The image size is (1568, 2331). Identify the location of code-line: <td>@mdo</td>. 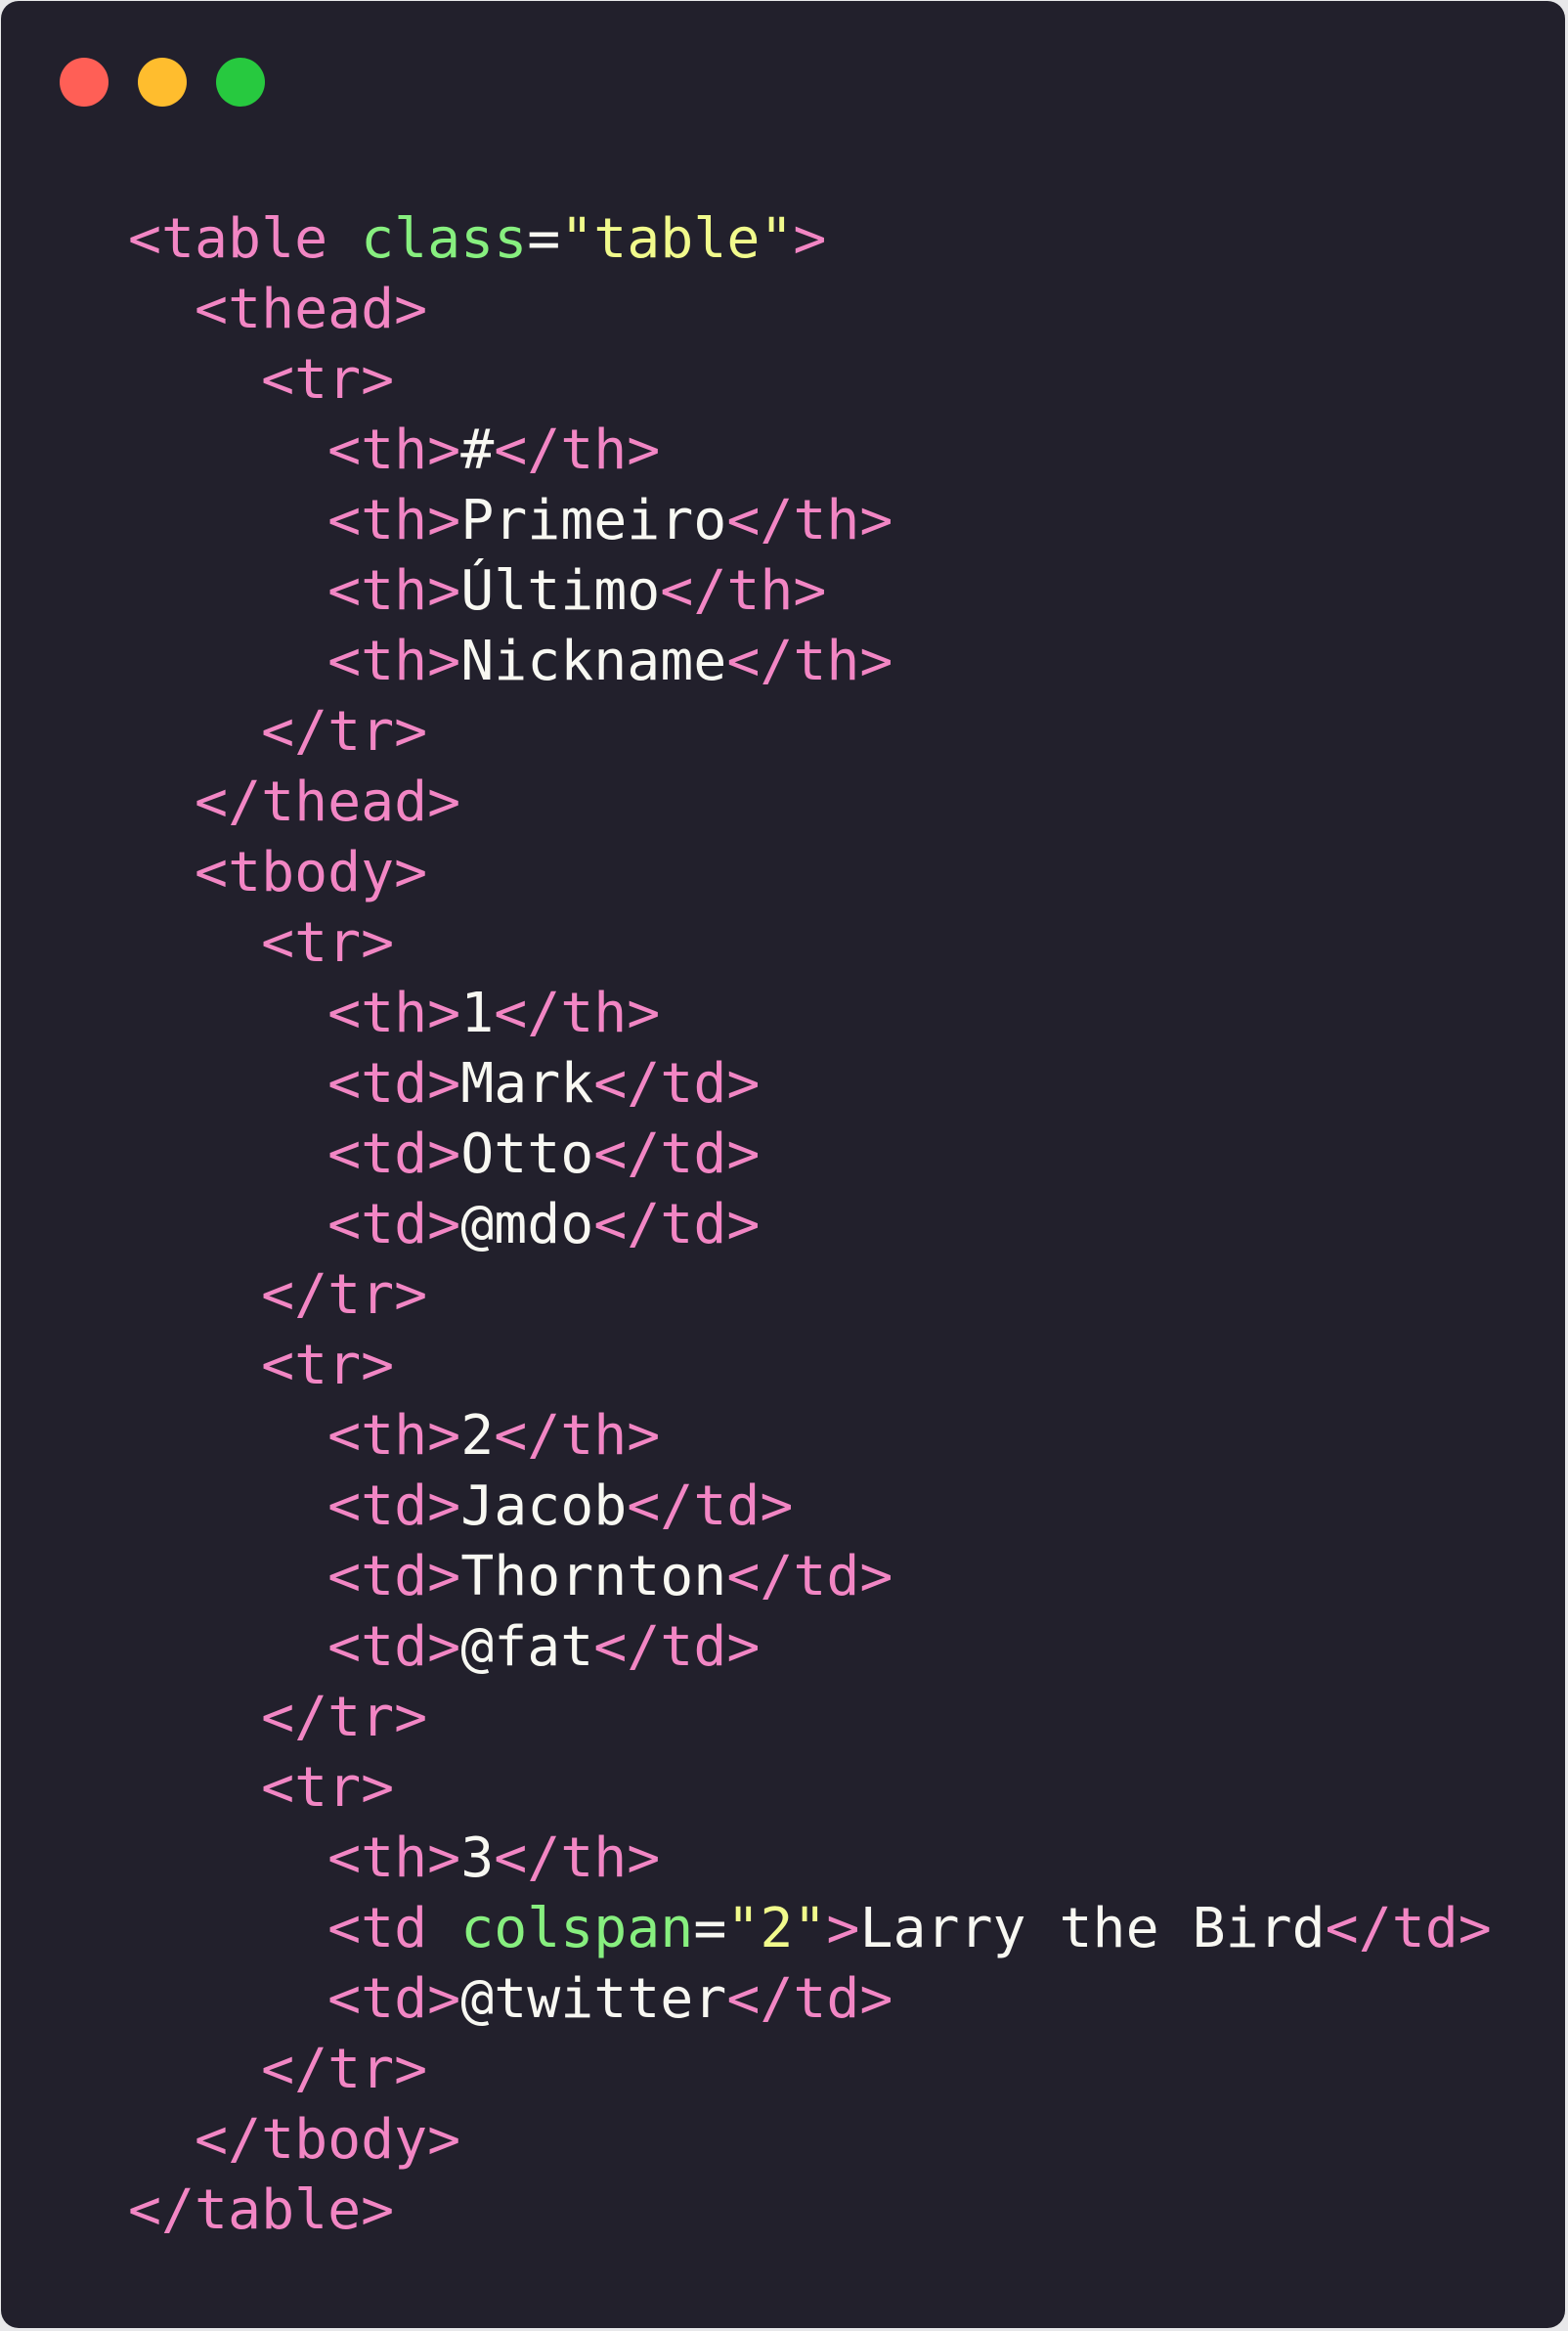
(810, 1225).